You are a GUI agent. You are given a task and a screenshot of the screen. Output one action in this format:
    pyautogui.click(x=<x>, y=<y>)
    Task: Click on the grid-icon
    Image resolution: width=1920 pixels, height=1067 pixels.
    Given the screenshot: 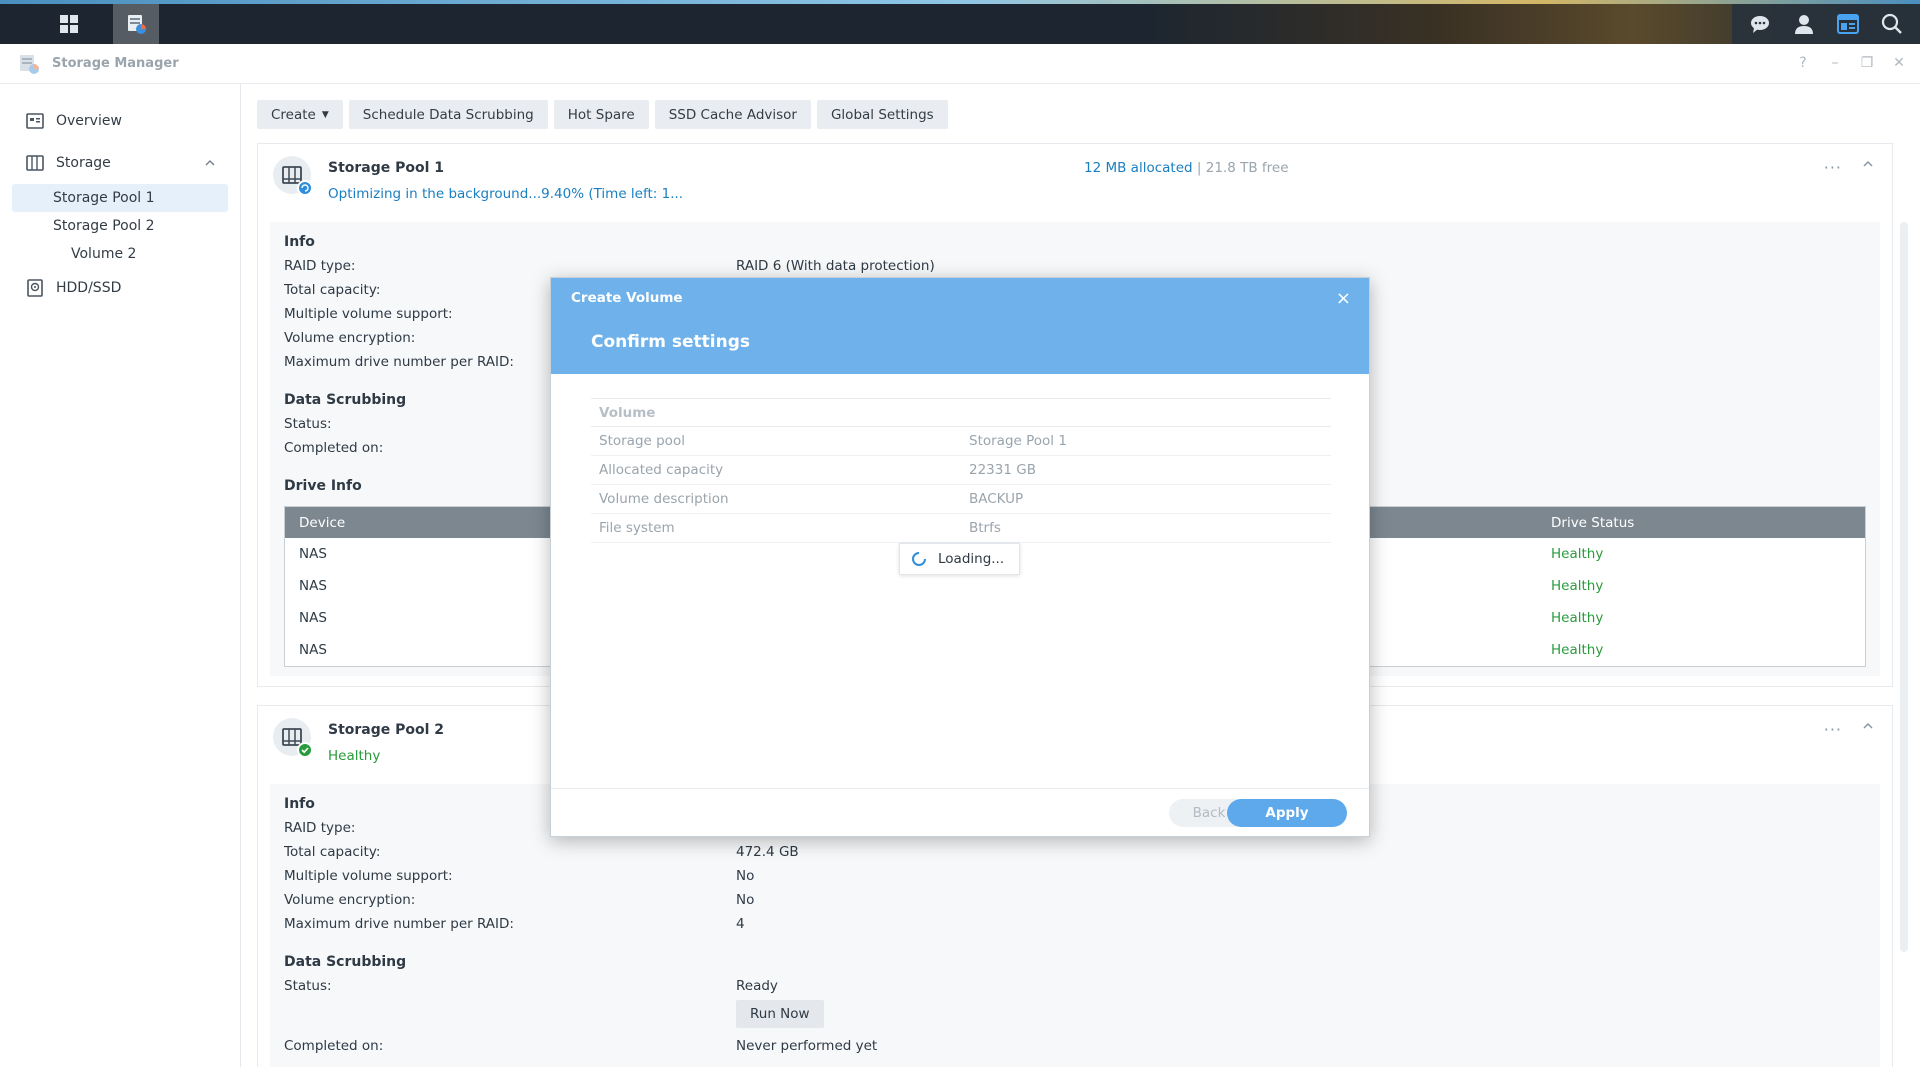 What is the action you would take?
    pyautogui.click(x=69, y=24)
    